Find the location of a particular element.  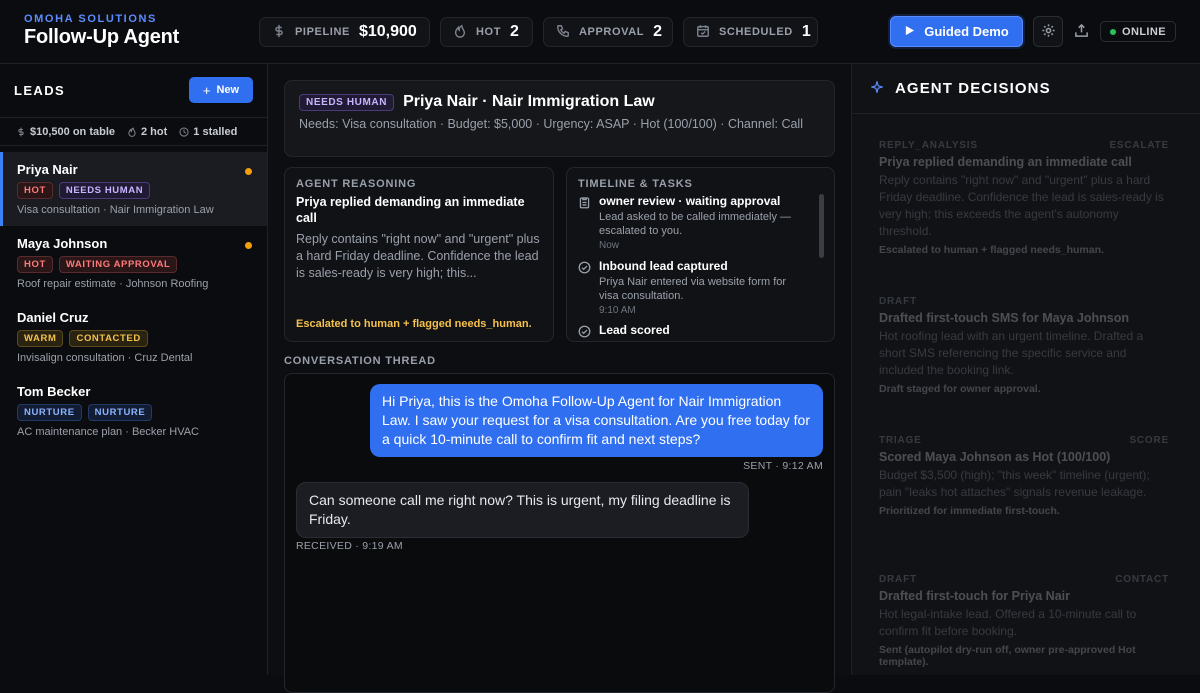

lead-name: Daniel Cruz is located at coordinates (53, 317).